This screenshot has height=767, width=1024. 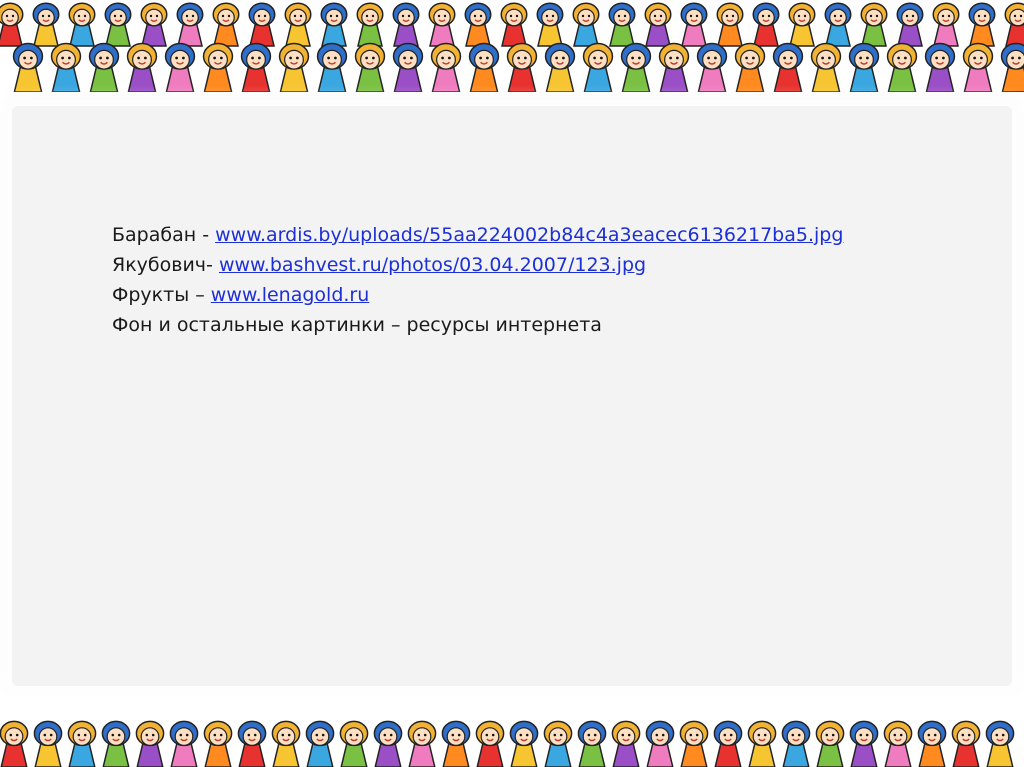 I want to click on bottom-children-border, so click(x=512, y=731).